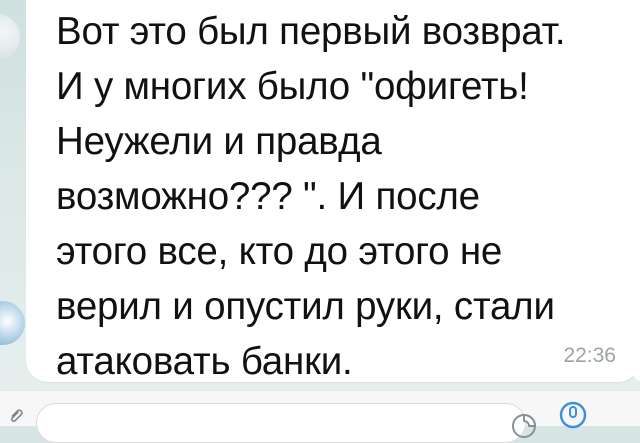 This screenshot has height=443, width=640. I want to click on message-input, so click(286, 423).